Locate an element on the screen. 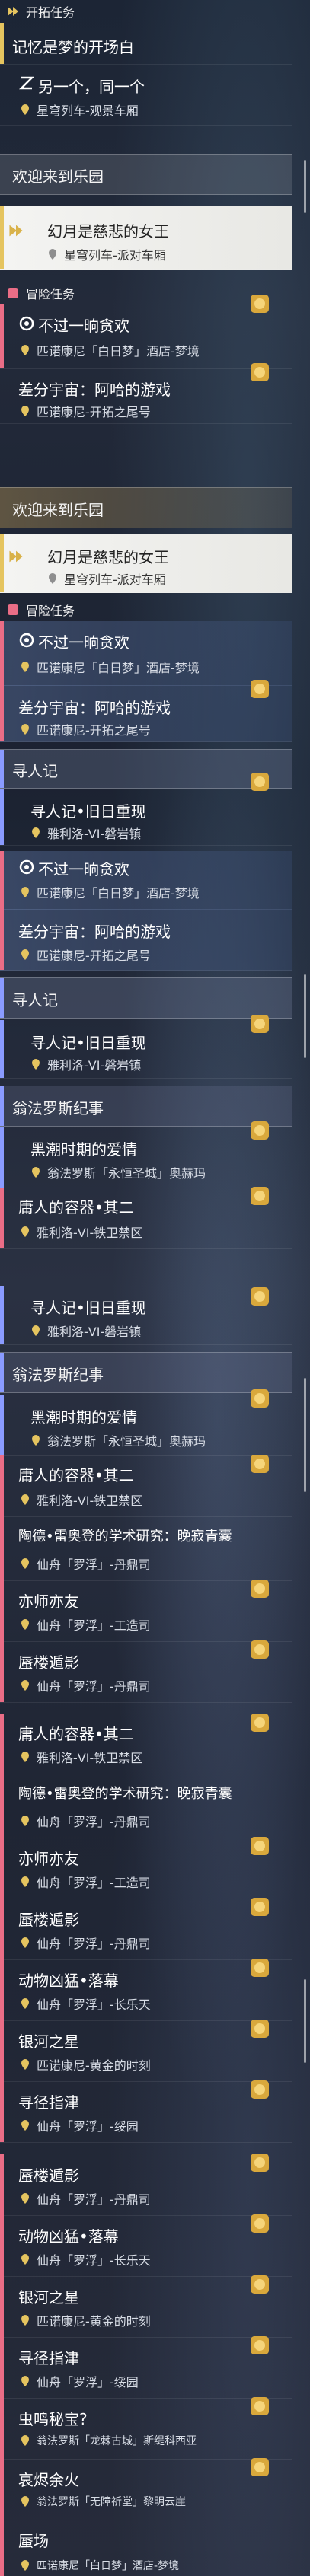 This screenshot has height=2576, width=310. quest-card-galaxy-2: 银河之星 匹诺康尼-黄金的时刻 is located at coordinates (146, 2306).